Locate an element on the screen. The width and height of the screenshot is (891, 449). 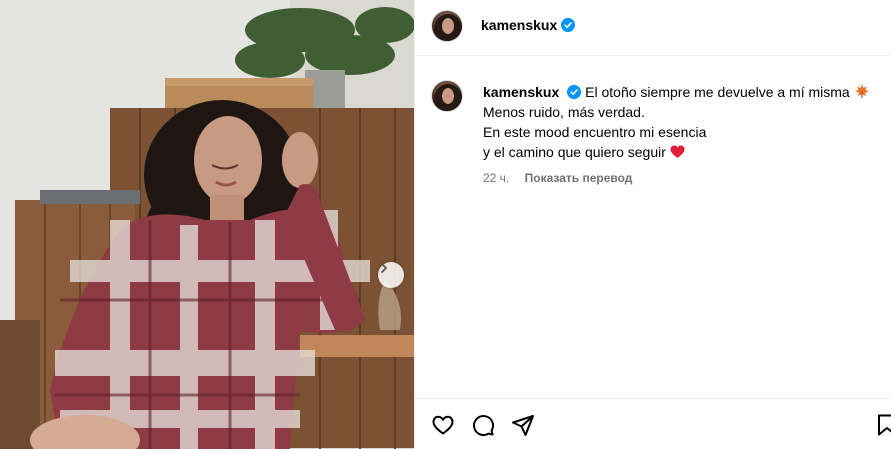
save-button is located at coordinates (883, 425).